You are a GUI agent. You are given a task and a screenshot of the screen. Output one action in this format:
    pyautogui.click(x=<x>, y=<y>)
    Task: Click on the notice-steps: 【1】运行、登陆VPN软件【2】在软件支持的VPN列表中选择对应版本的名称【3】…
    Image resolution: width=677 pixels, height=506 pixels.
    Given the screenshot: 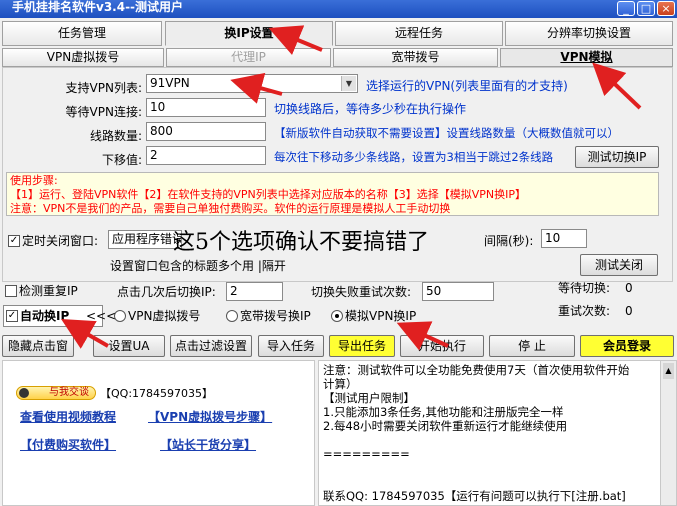 What is the action you would take?
    pyautogui.click(x=268, y=194)
    